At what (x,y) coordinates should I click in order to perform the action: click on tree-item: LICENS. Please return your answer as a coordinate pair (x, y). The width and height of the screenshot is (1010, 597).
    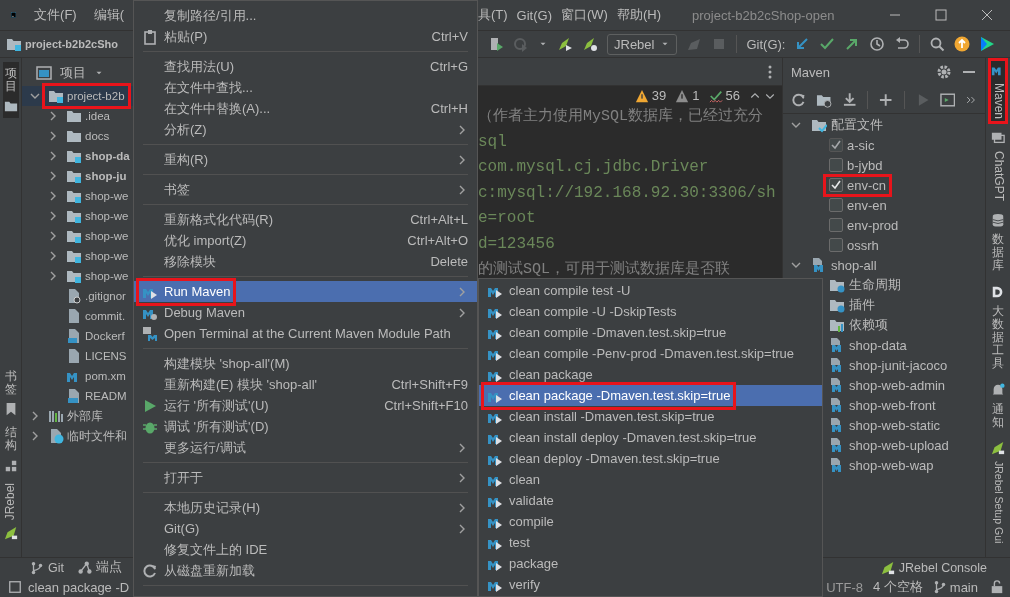
    Looking at the image, I should click on (77, 356).